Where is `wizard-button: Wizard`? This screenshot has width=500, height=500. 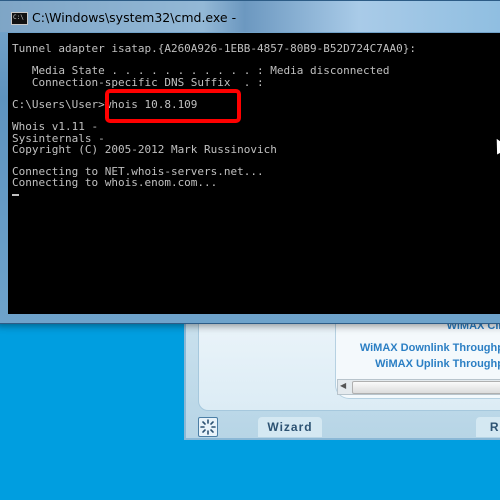 wizard-button: Wizard is located at coordinates (290, 427).